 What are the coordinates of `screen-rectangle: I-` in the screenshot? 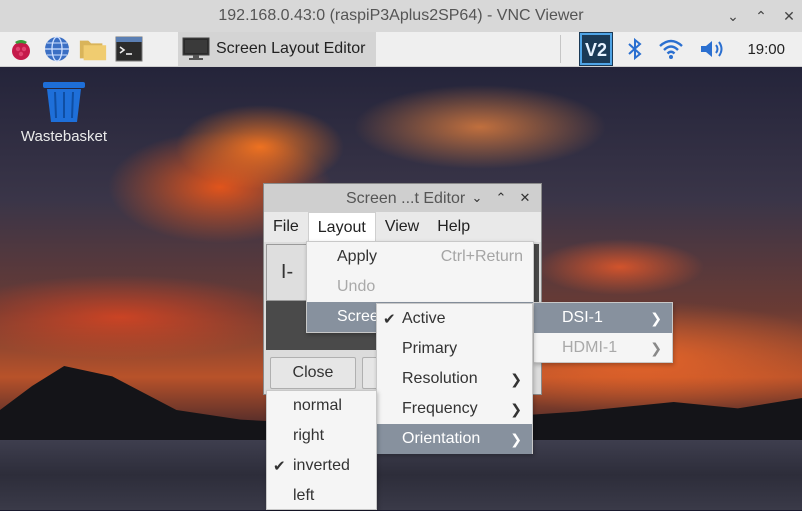 It's located at (287, 272).